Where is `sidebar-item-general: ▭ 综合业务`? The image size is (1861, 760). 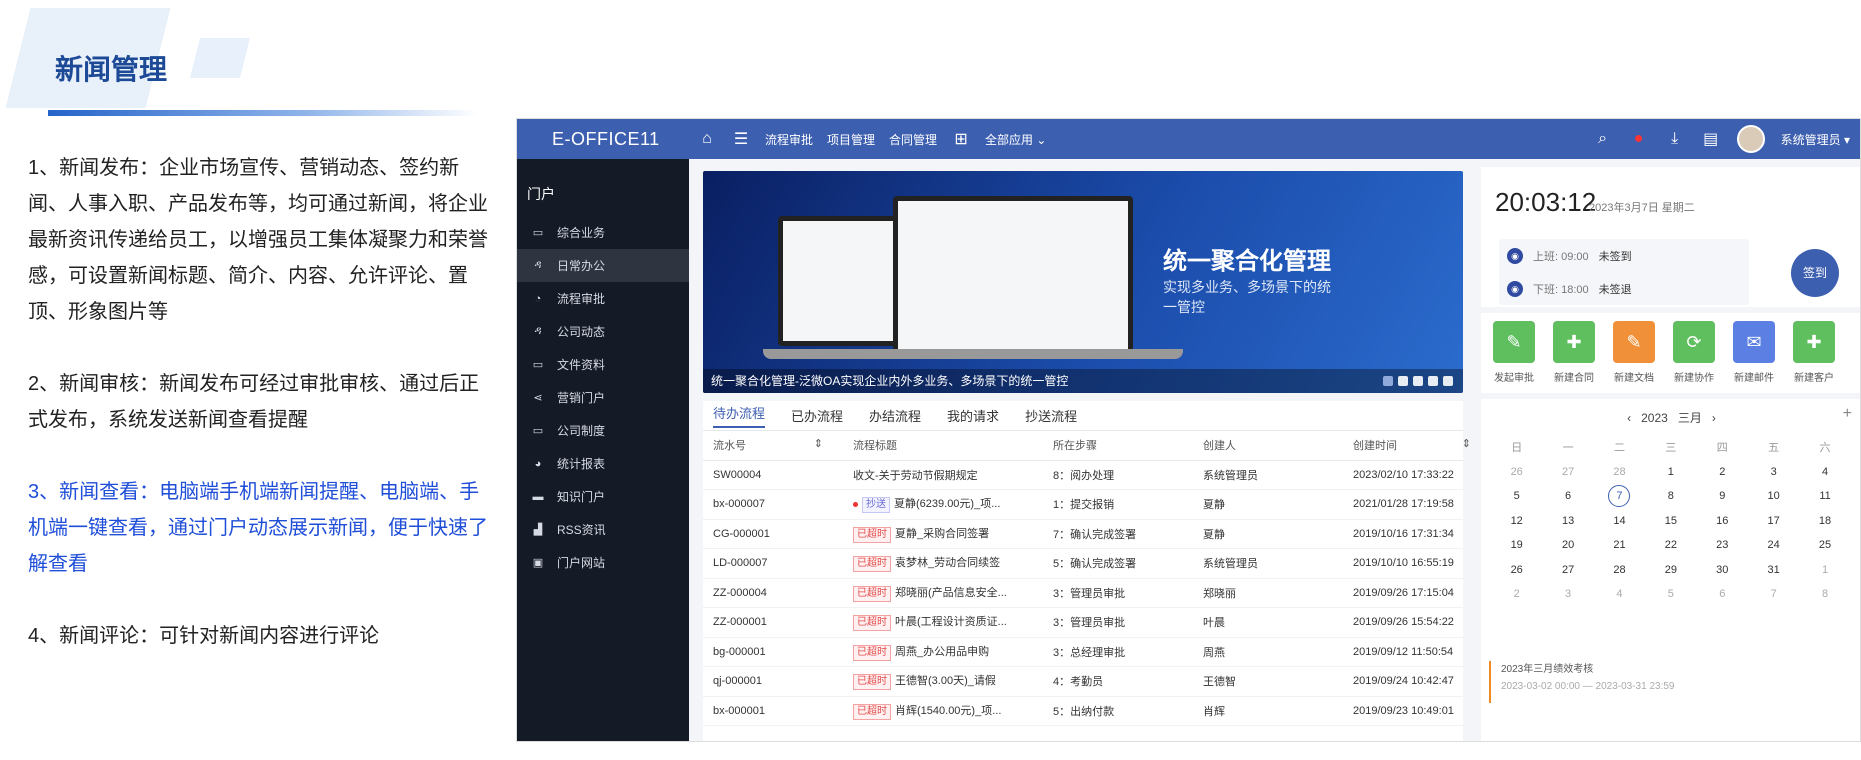
sidebar-item-general: ▭ 综合业务 is located at coordinates (603, 232).